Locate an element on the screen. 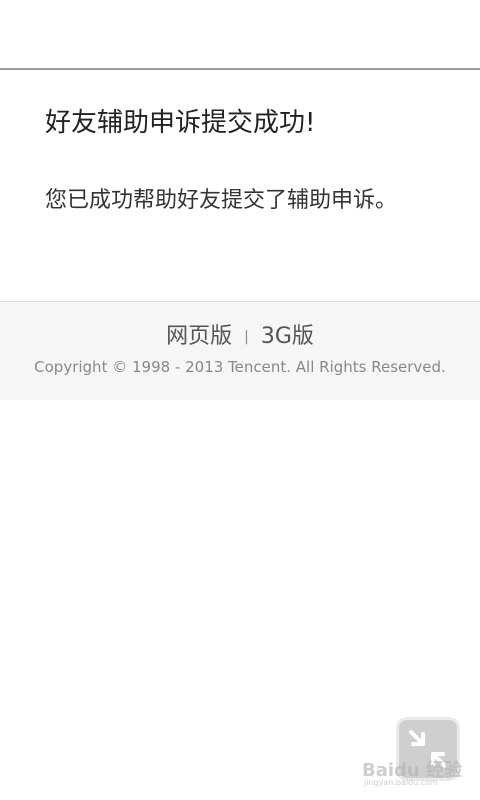 The height and width of the screenshot is (800, 480). floating-collapse-button is located at coordinates (428, 749).